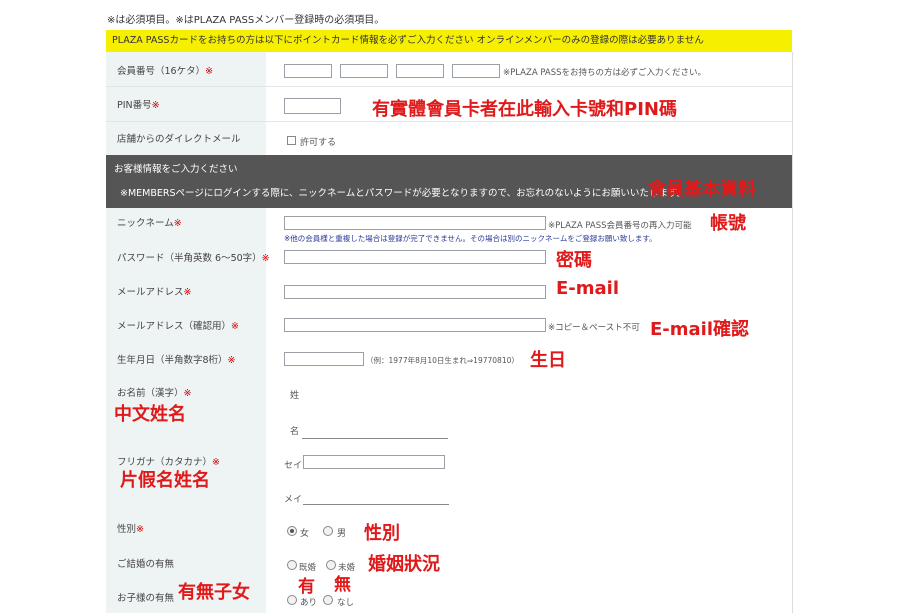 Image resolution: width=900 pixels, height=613 pixels. Describe the element at coordinates (138, 105) in the screenshot. I see `pin-label: PIN番号※` at that location.